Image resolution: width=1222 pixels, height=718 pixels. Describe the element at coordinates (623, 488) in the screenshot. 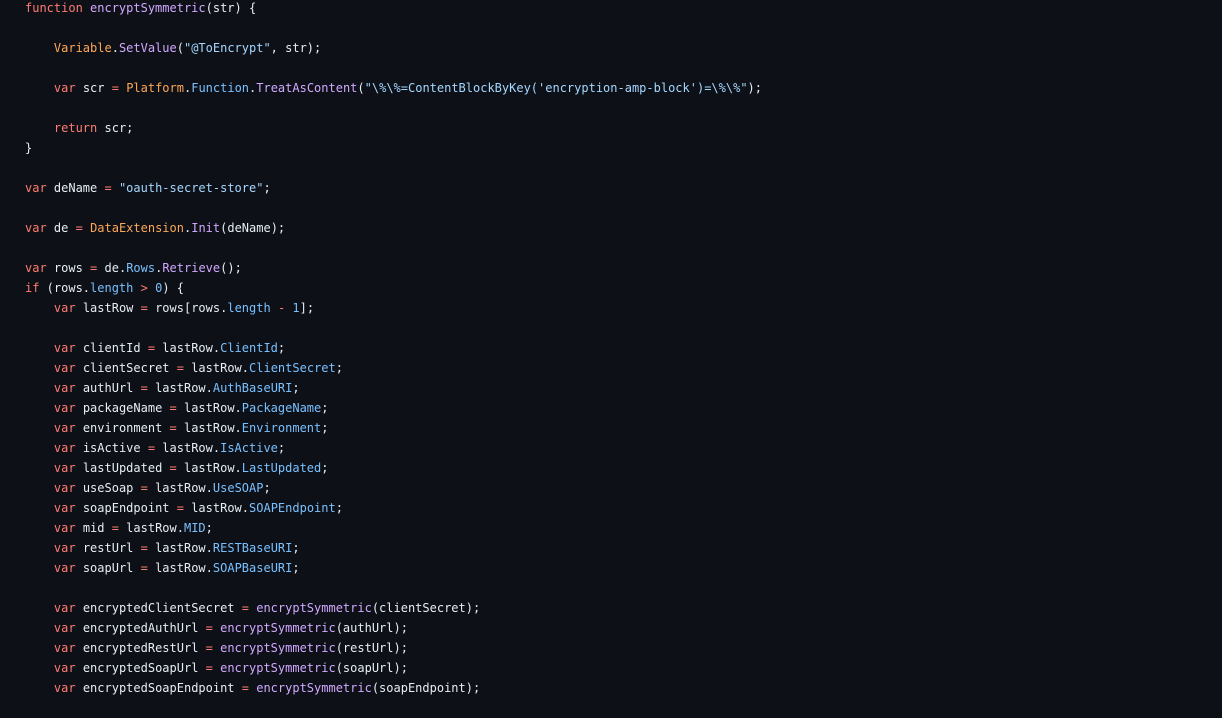

I see `code-line: var useSoap = lastRow.UseSOAP;` at that location.